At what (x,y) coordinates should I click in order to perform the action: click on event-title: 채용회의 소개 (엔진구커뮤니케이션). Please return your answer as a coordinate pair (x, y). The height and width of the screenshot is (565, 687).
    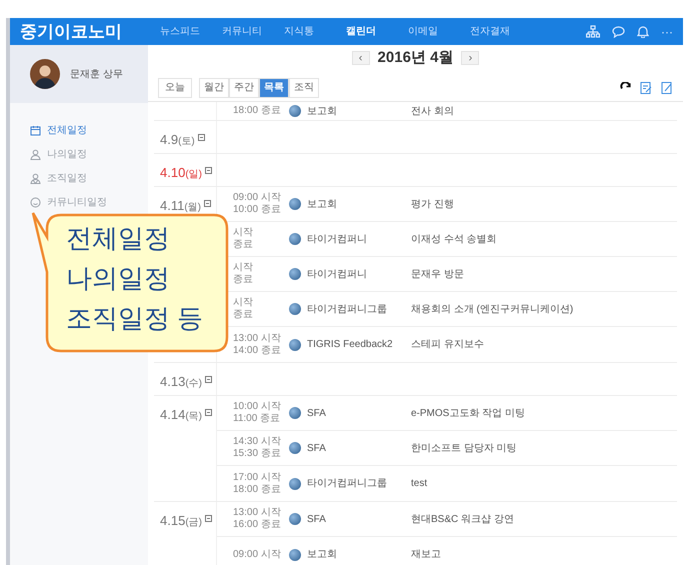
    Looking at the image, I should click on (492, 309).